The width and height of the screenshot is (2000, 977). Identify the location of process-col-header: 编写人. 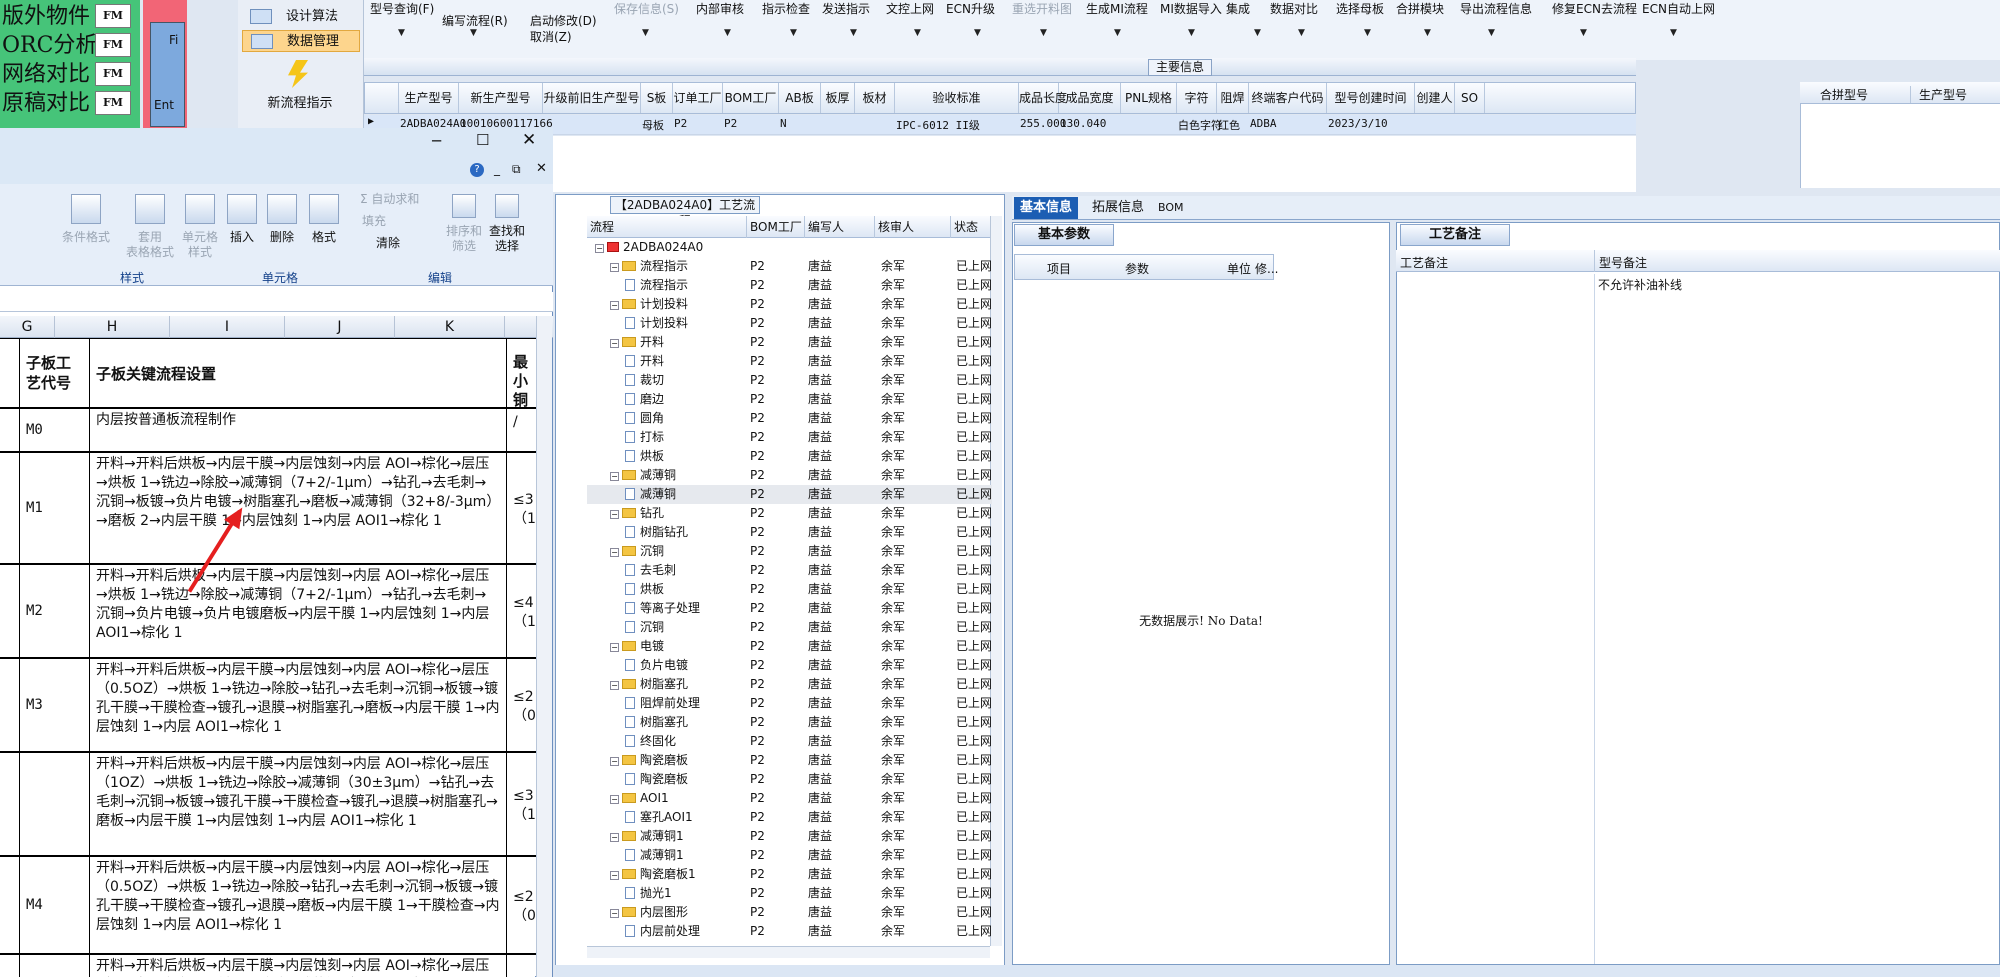
(840, 227).